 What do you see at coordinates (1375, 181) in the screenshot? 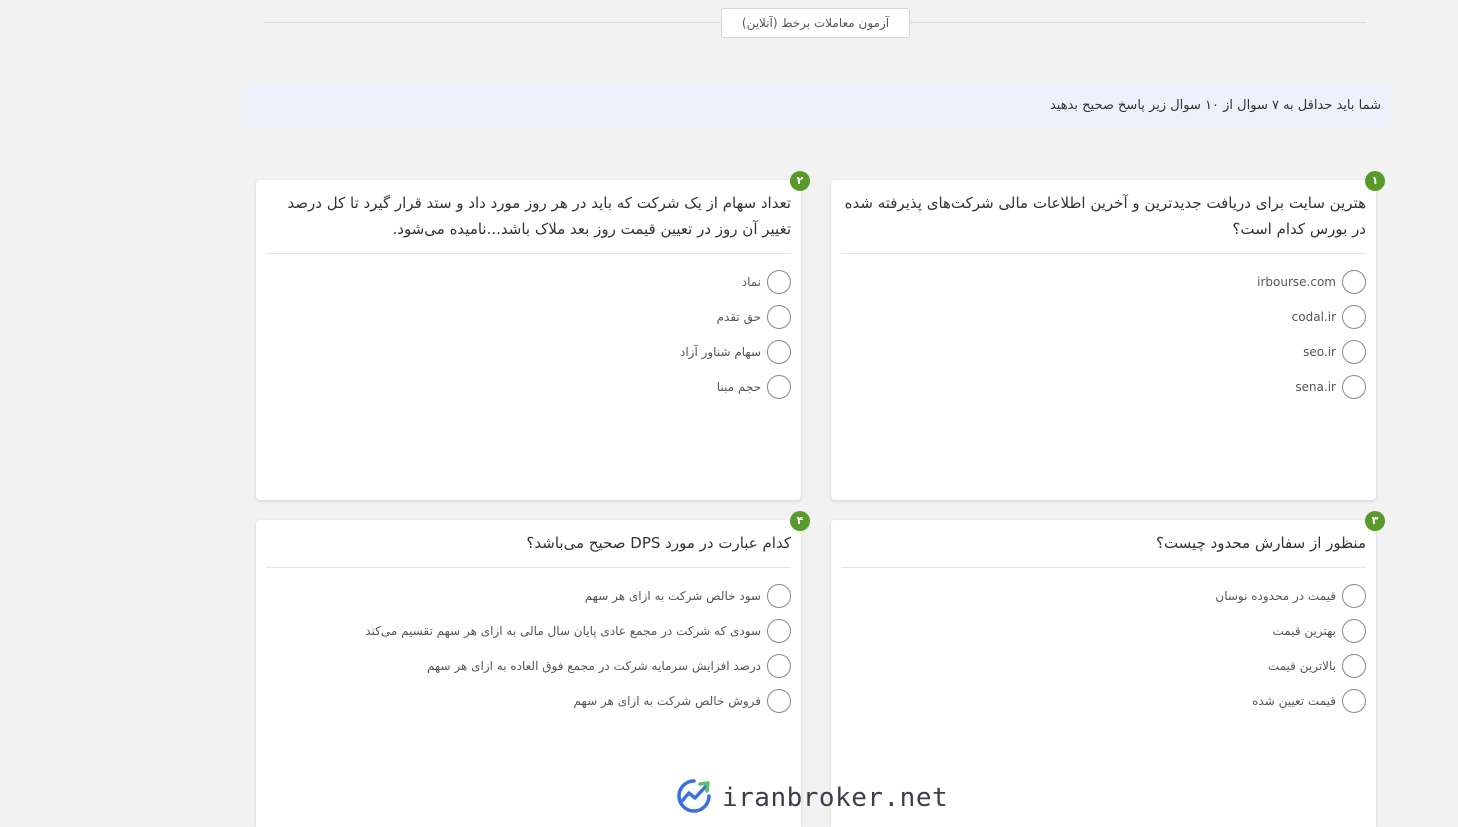
I see `question-number-badge: ۱` at bounding box center [1375, 181].